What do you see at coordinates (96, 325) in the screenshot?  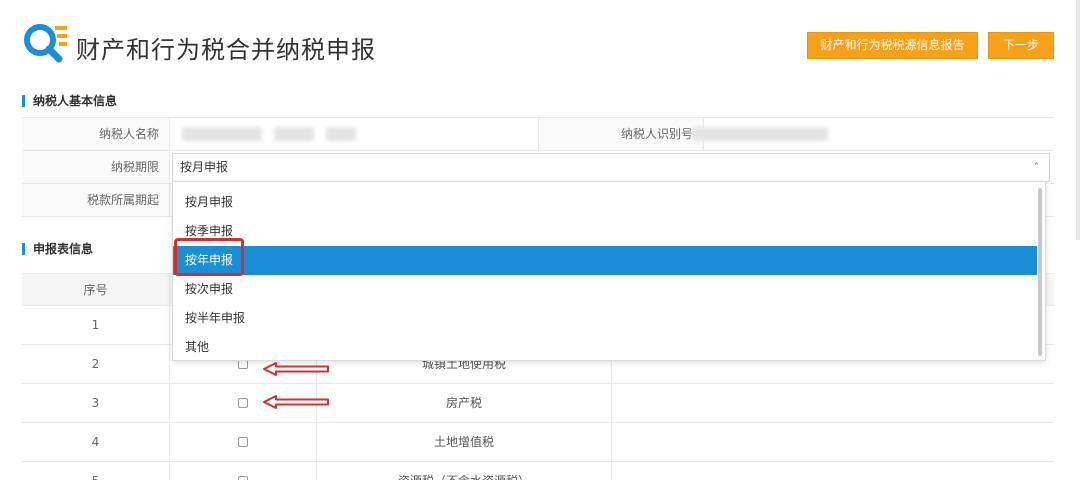 I see `row-seq: 1` at bounding box center [96, 325].